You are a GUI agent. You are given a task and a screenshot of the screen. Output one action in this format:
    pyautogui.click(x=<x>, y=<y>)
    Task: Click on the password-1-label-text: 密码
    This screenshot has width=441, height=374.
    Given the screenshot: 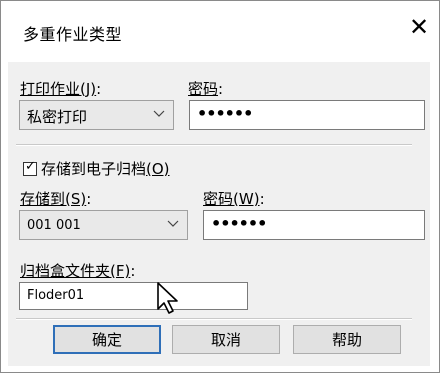 What is the action you would take?
    pyautogui.click(x=203, y=89)
    